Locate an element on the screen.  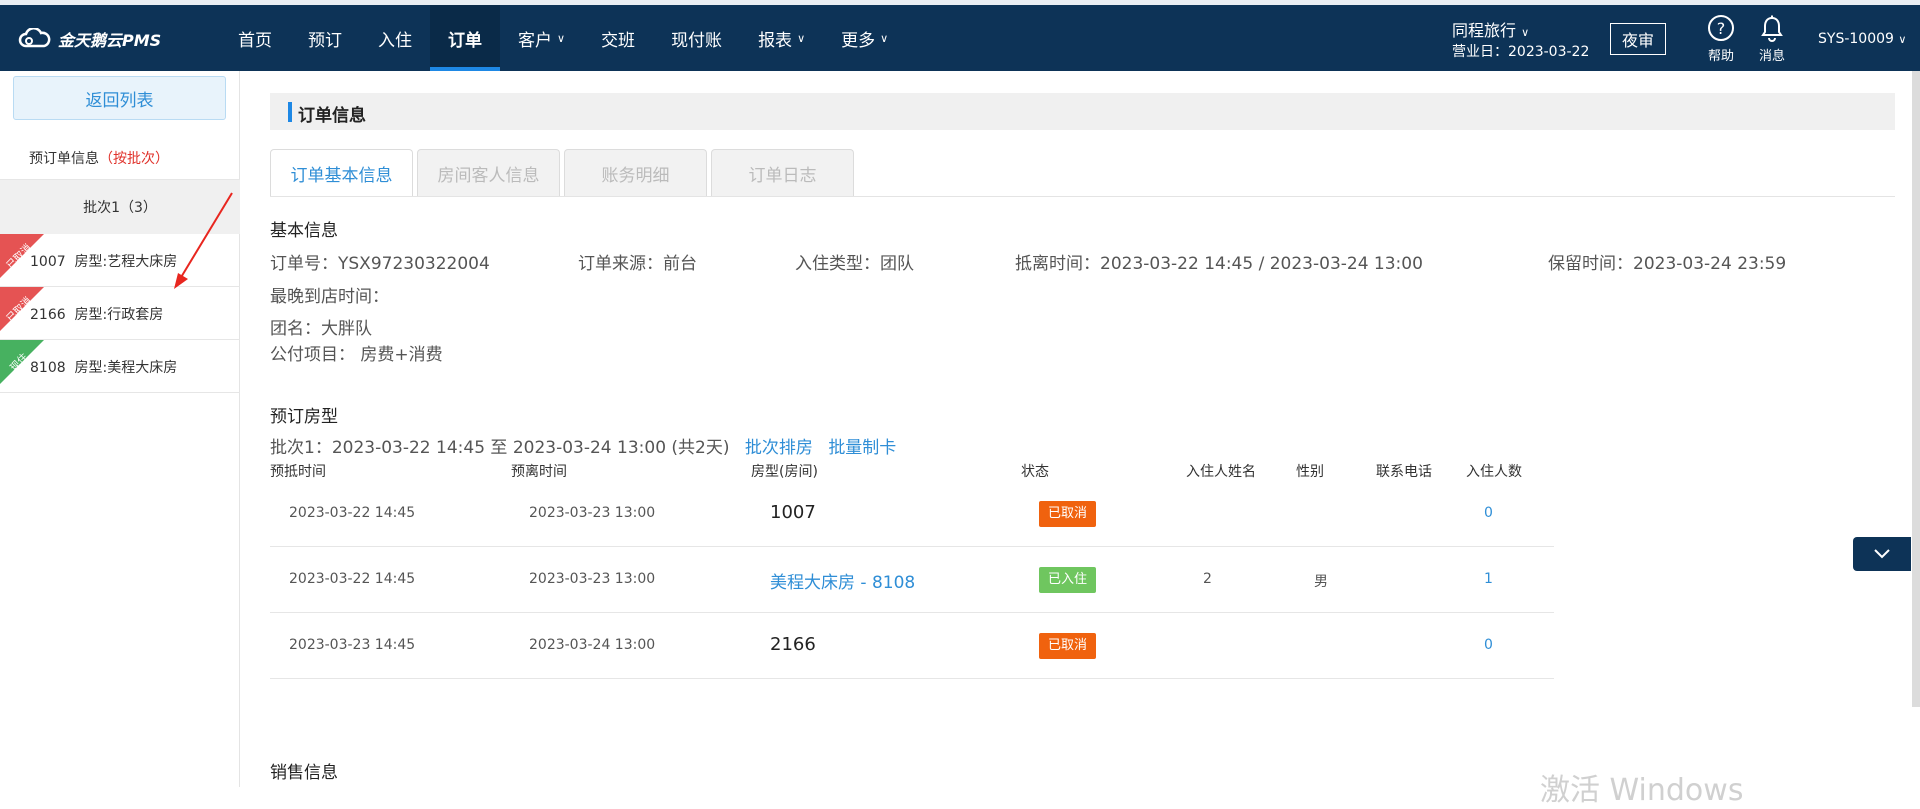
nav-item-7: 报表 ∨ is located at coordinates (781, 38).